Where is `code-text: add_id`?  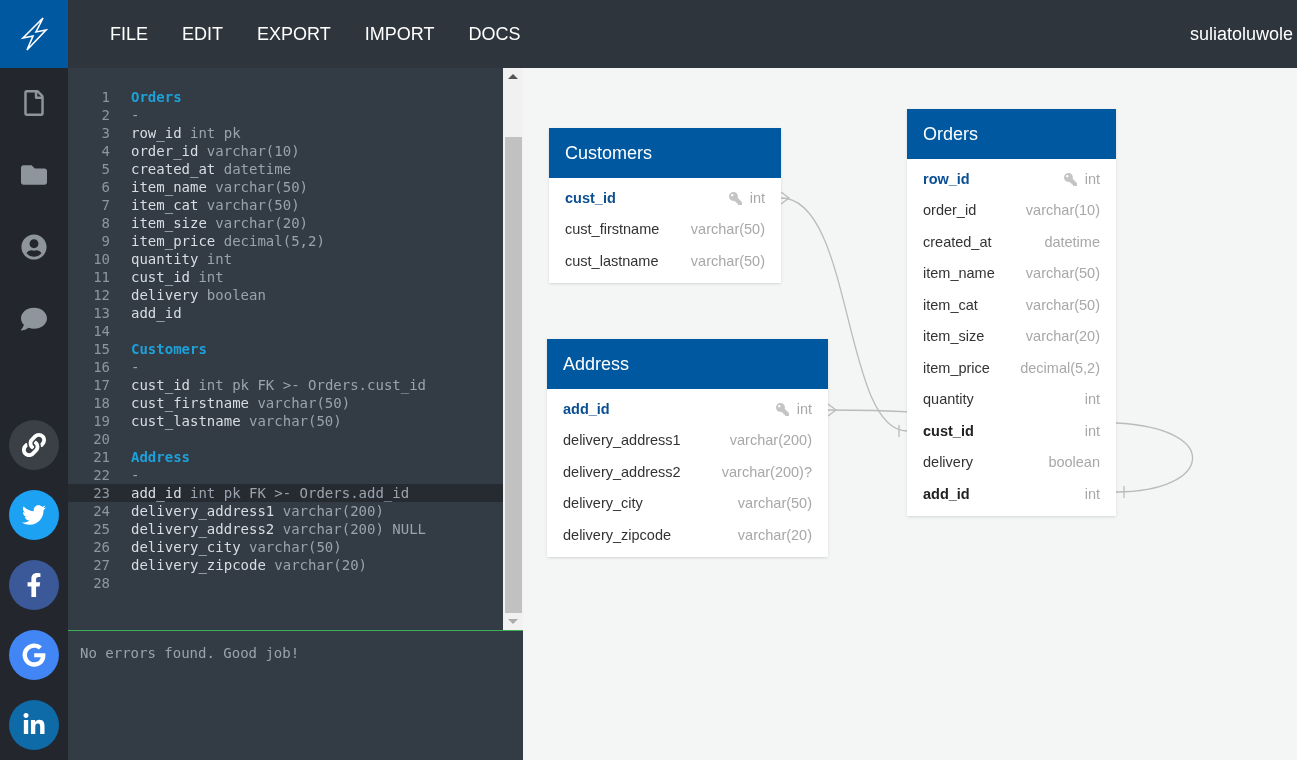 code-text: add_id is located at coordinates (156, 313).